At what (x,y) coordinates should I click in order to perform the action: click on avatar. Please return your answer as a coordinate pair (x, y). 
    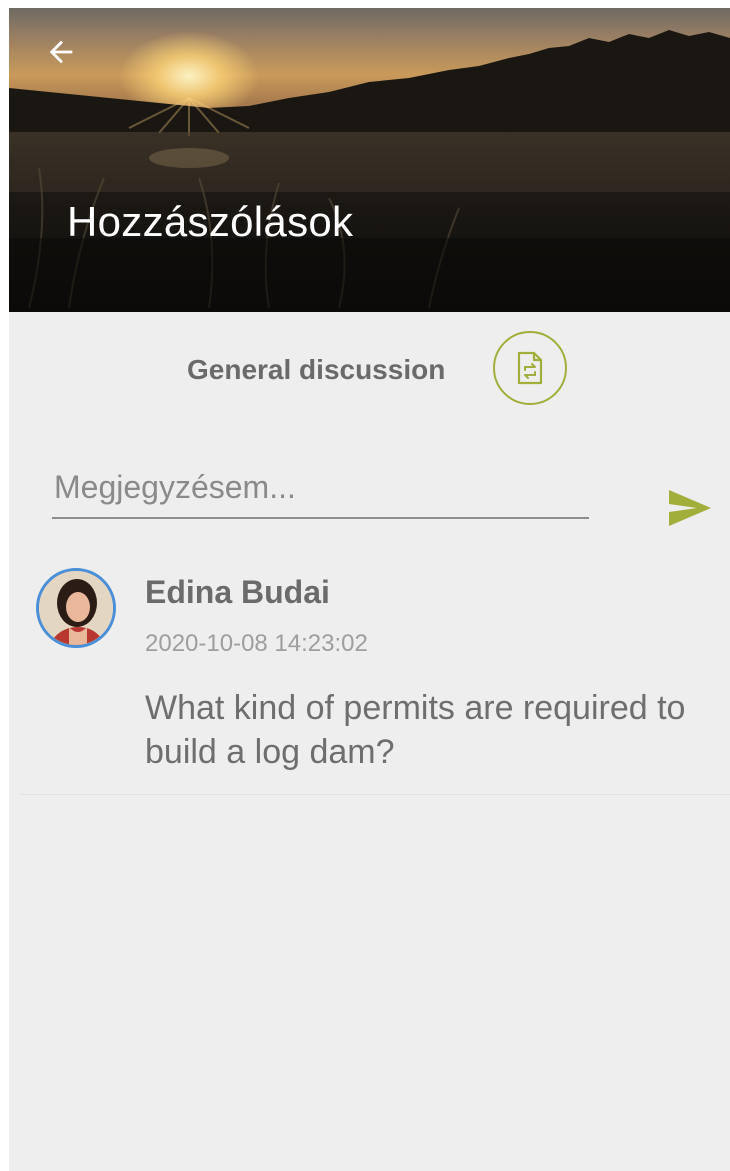
    Looking at the image, I should click on (76, 608).